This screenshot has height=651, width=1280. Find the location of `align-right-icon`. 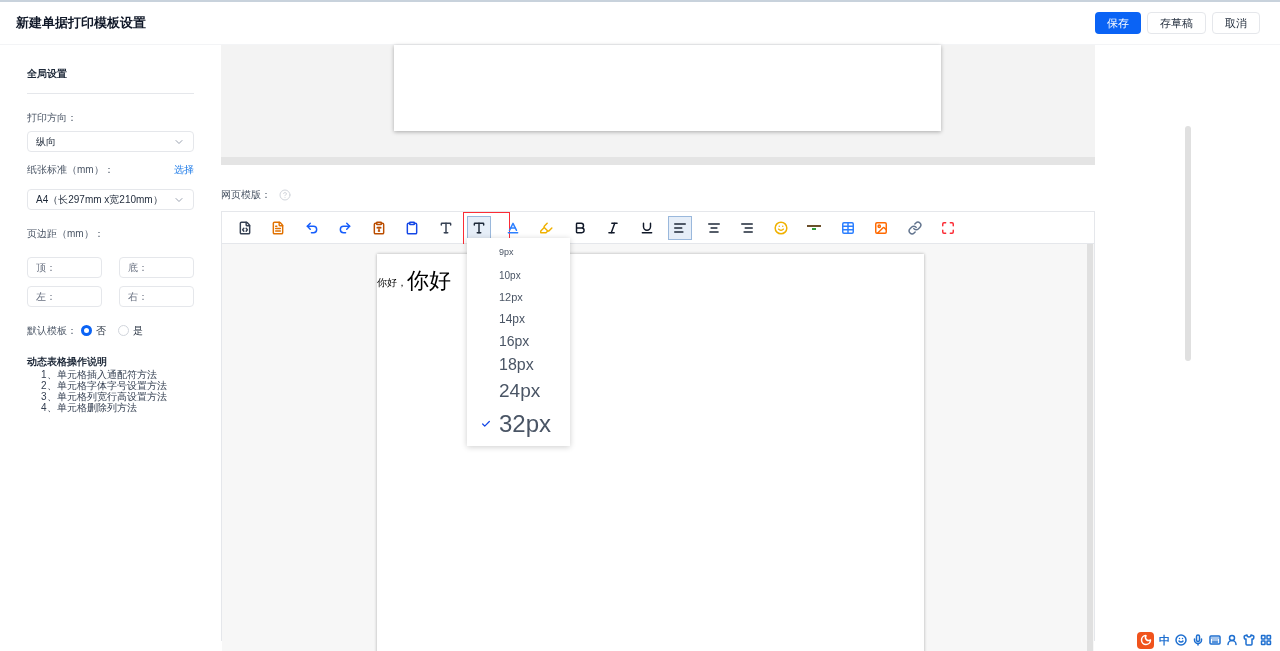

align-right-icon is located at coordinates (747, 227).